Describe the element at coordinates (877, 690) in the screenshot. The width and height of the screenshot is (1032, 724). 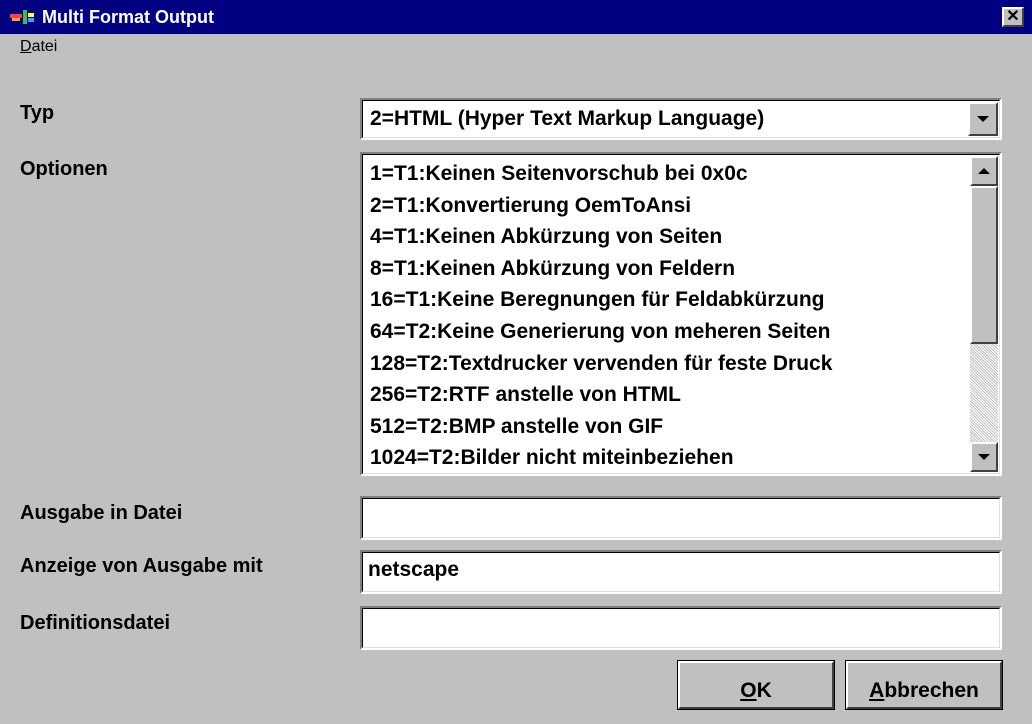
I see `cancel-mnemonic: A` at that location.